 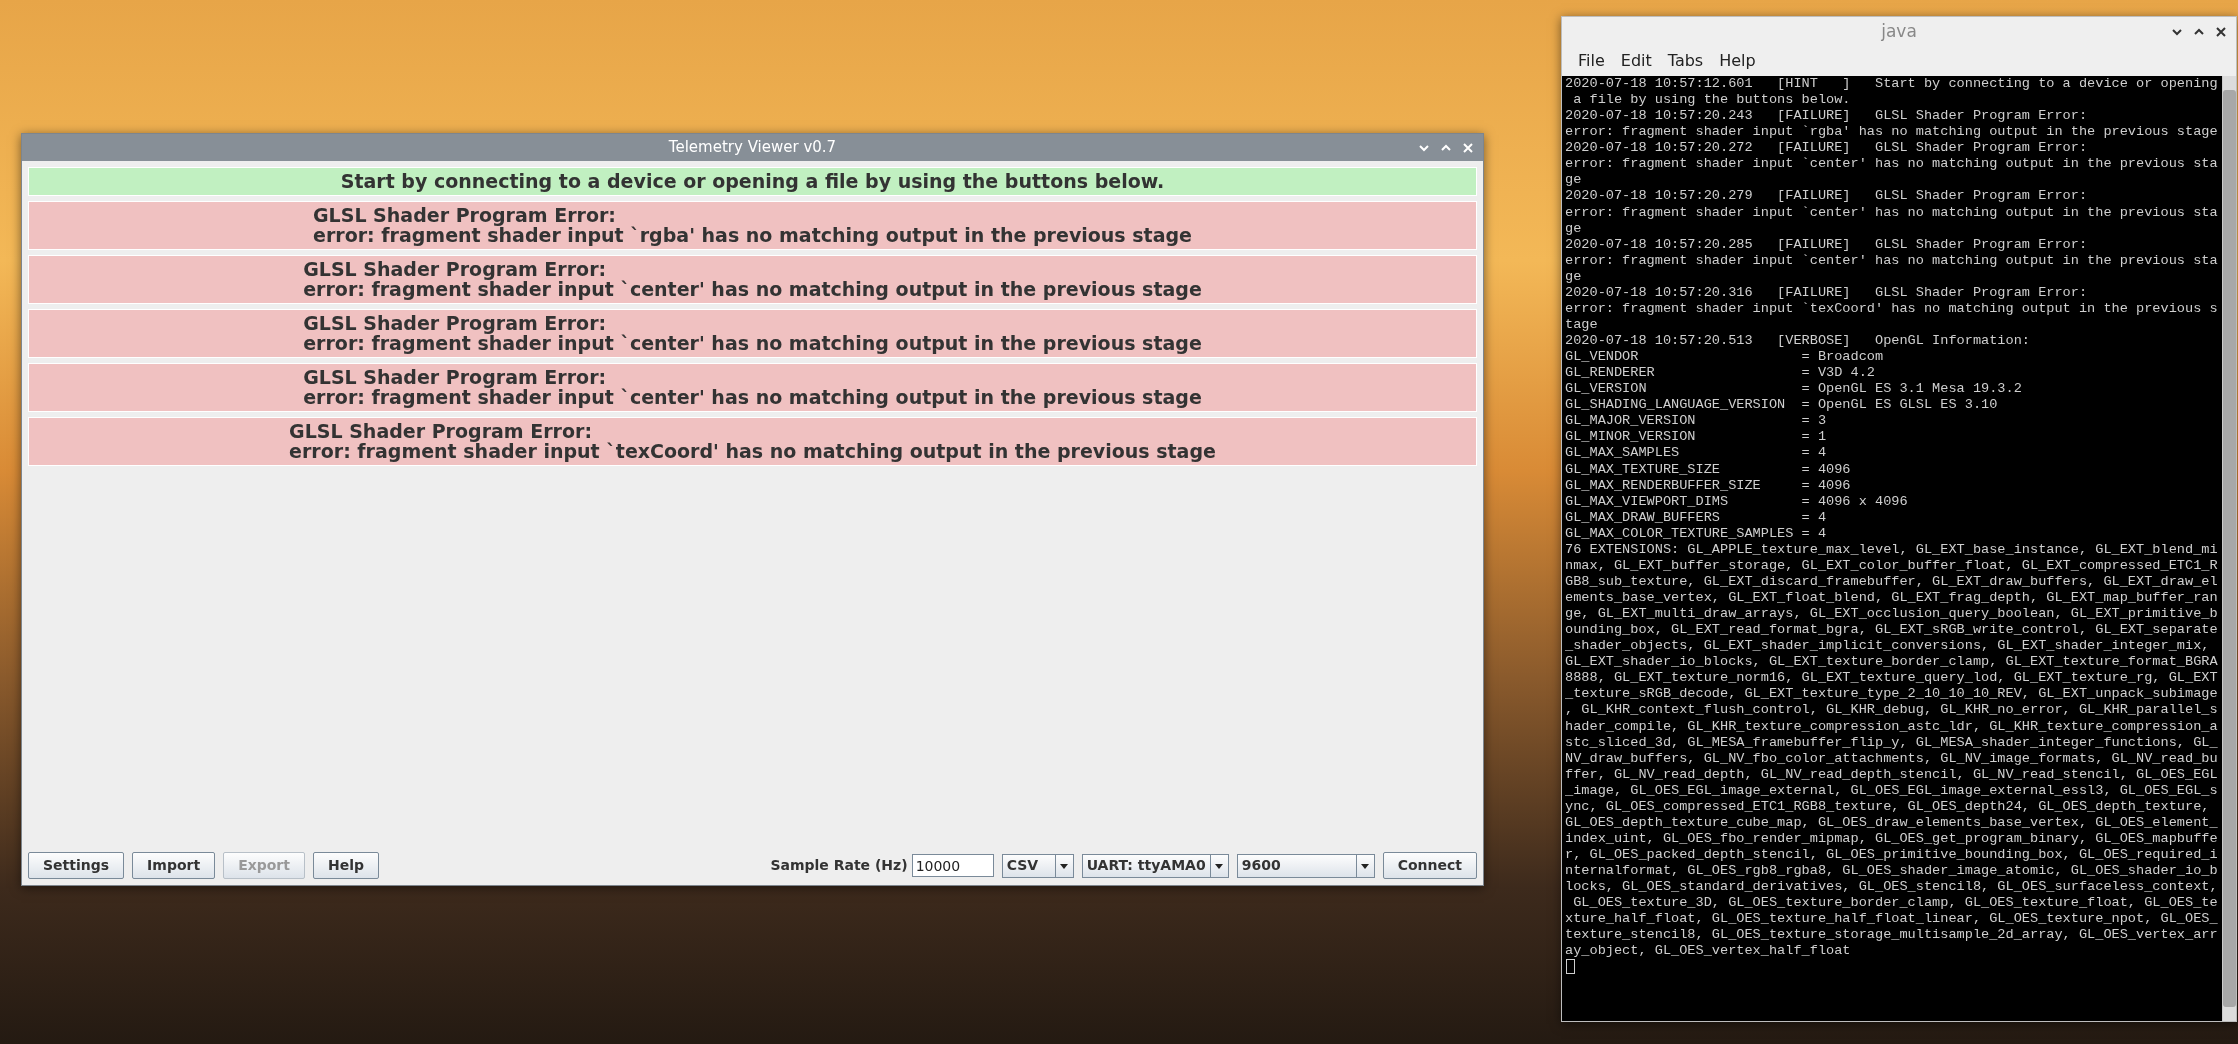 What do you see at coordinates (2221, 31) in the screenshot?
I see `close-icon` at bounding box center [2221, 31].